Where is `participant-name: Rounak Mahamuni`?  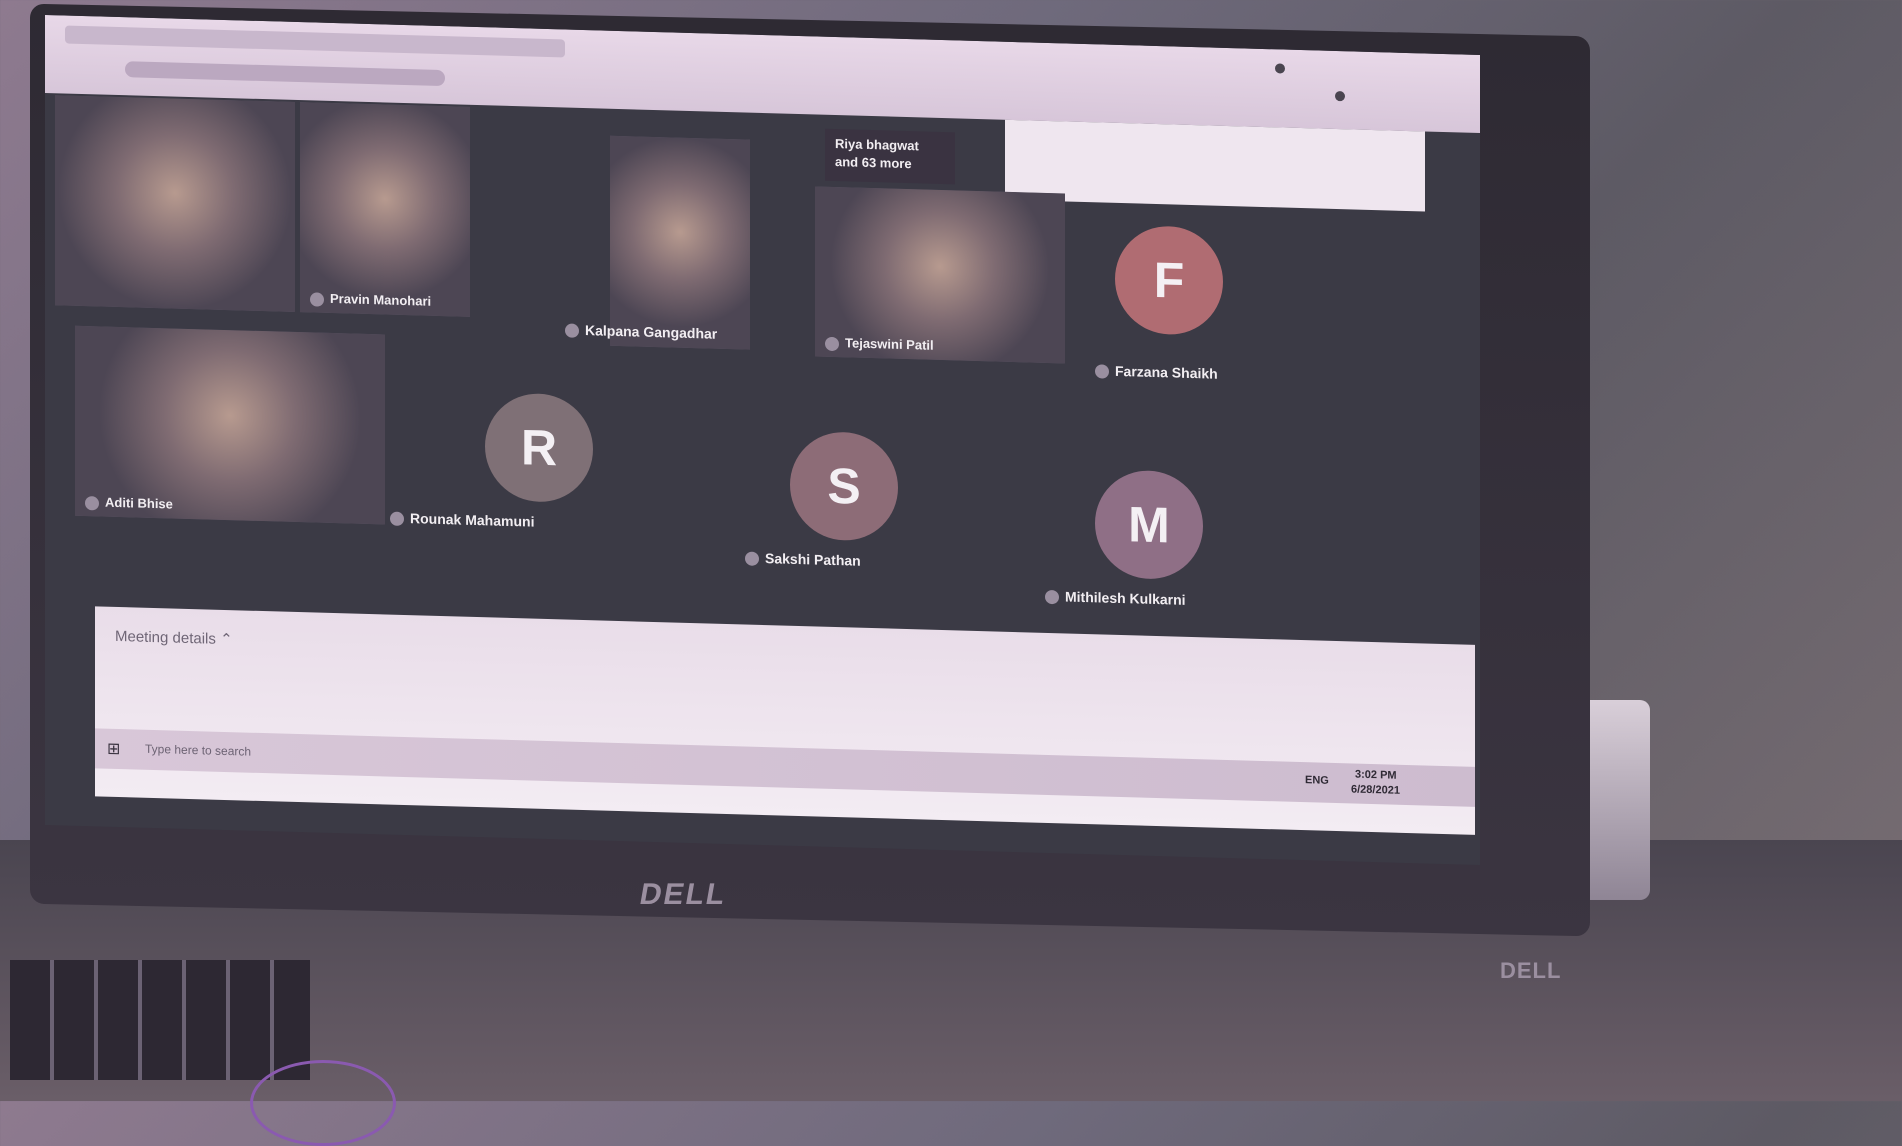 participant-name: Rounak Mahamuni is located at coordinates (462, 520).